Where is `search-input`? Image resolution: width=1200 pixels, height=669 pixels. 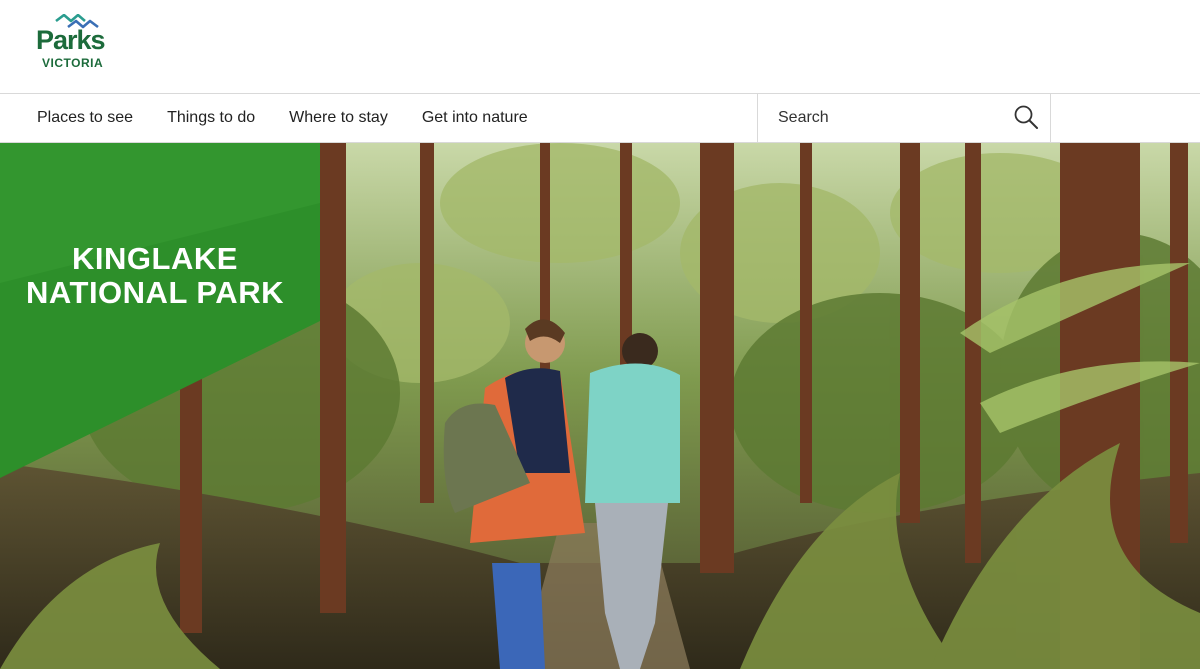 search-input is located at coordinates (888, 118).